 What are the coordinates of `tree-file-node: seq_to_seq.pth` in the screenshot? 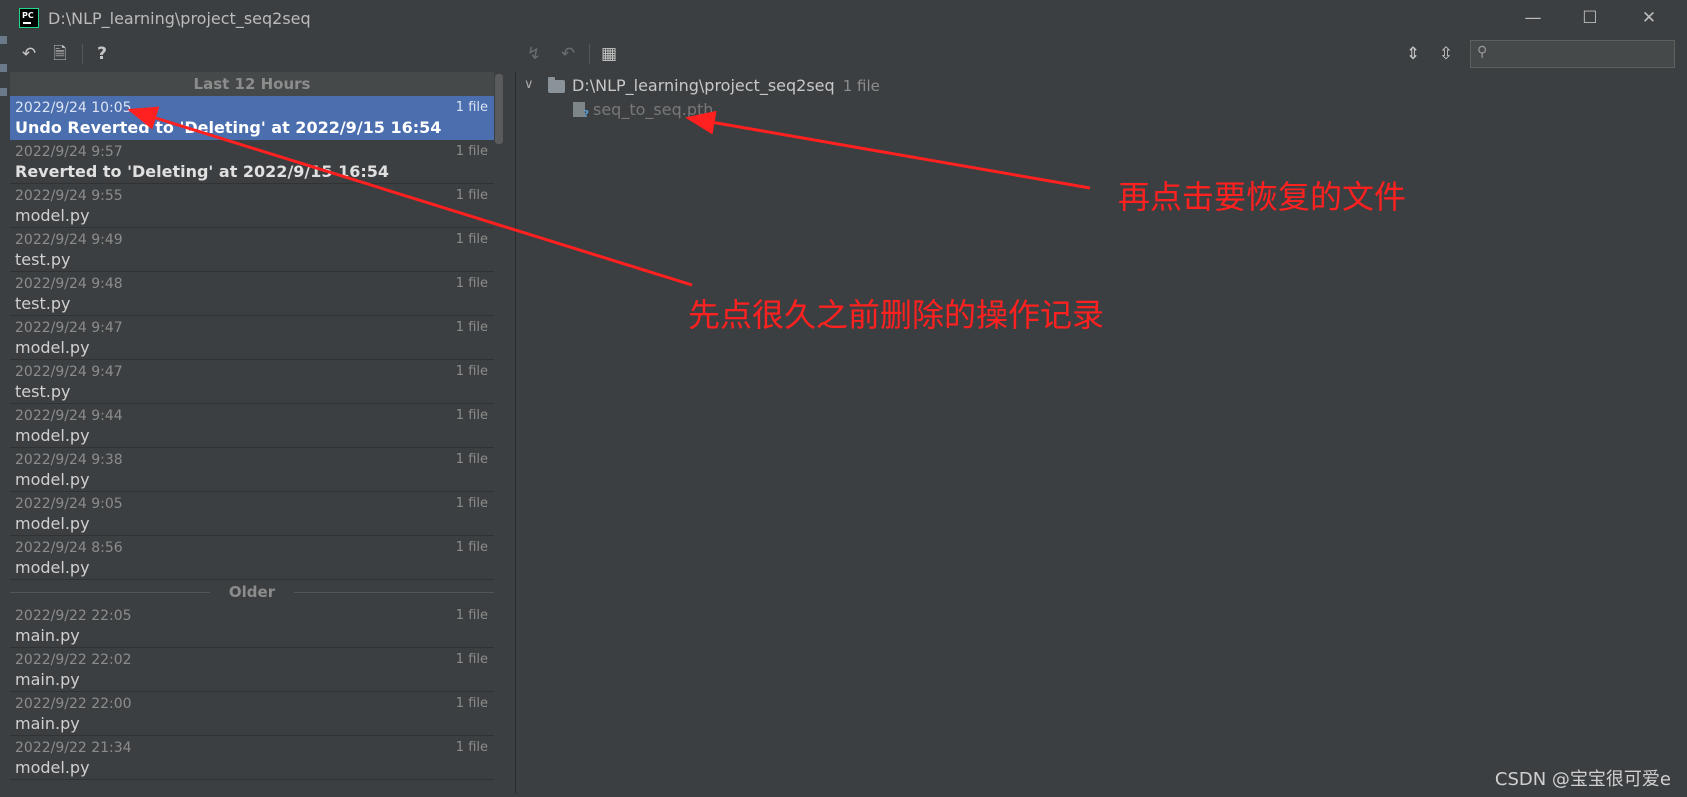 It's located at (653, 109).